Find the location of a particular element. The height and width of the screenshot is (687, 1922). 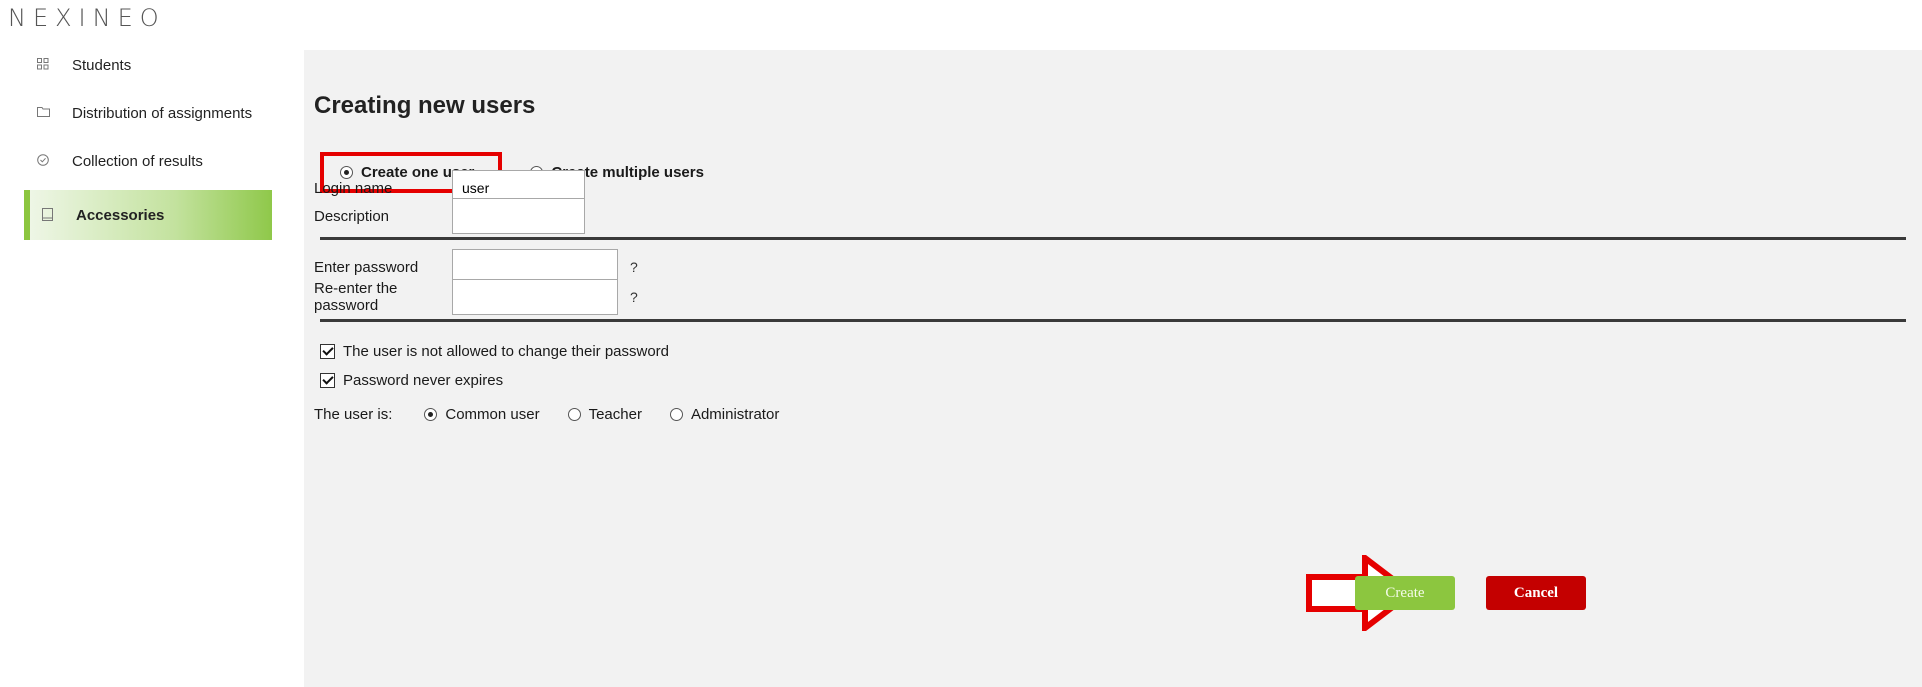

sidebar-item-label: Distribution of assignments is located at coordinates (162, 113).